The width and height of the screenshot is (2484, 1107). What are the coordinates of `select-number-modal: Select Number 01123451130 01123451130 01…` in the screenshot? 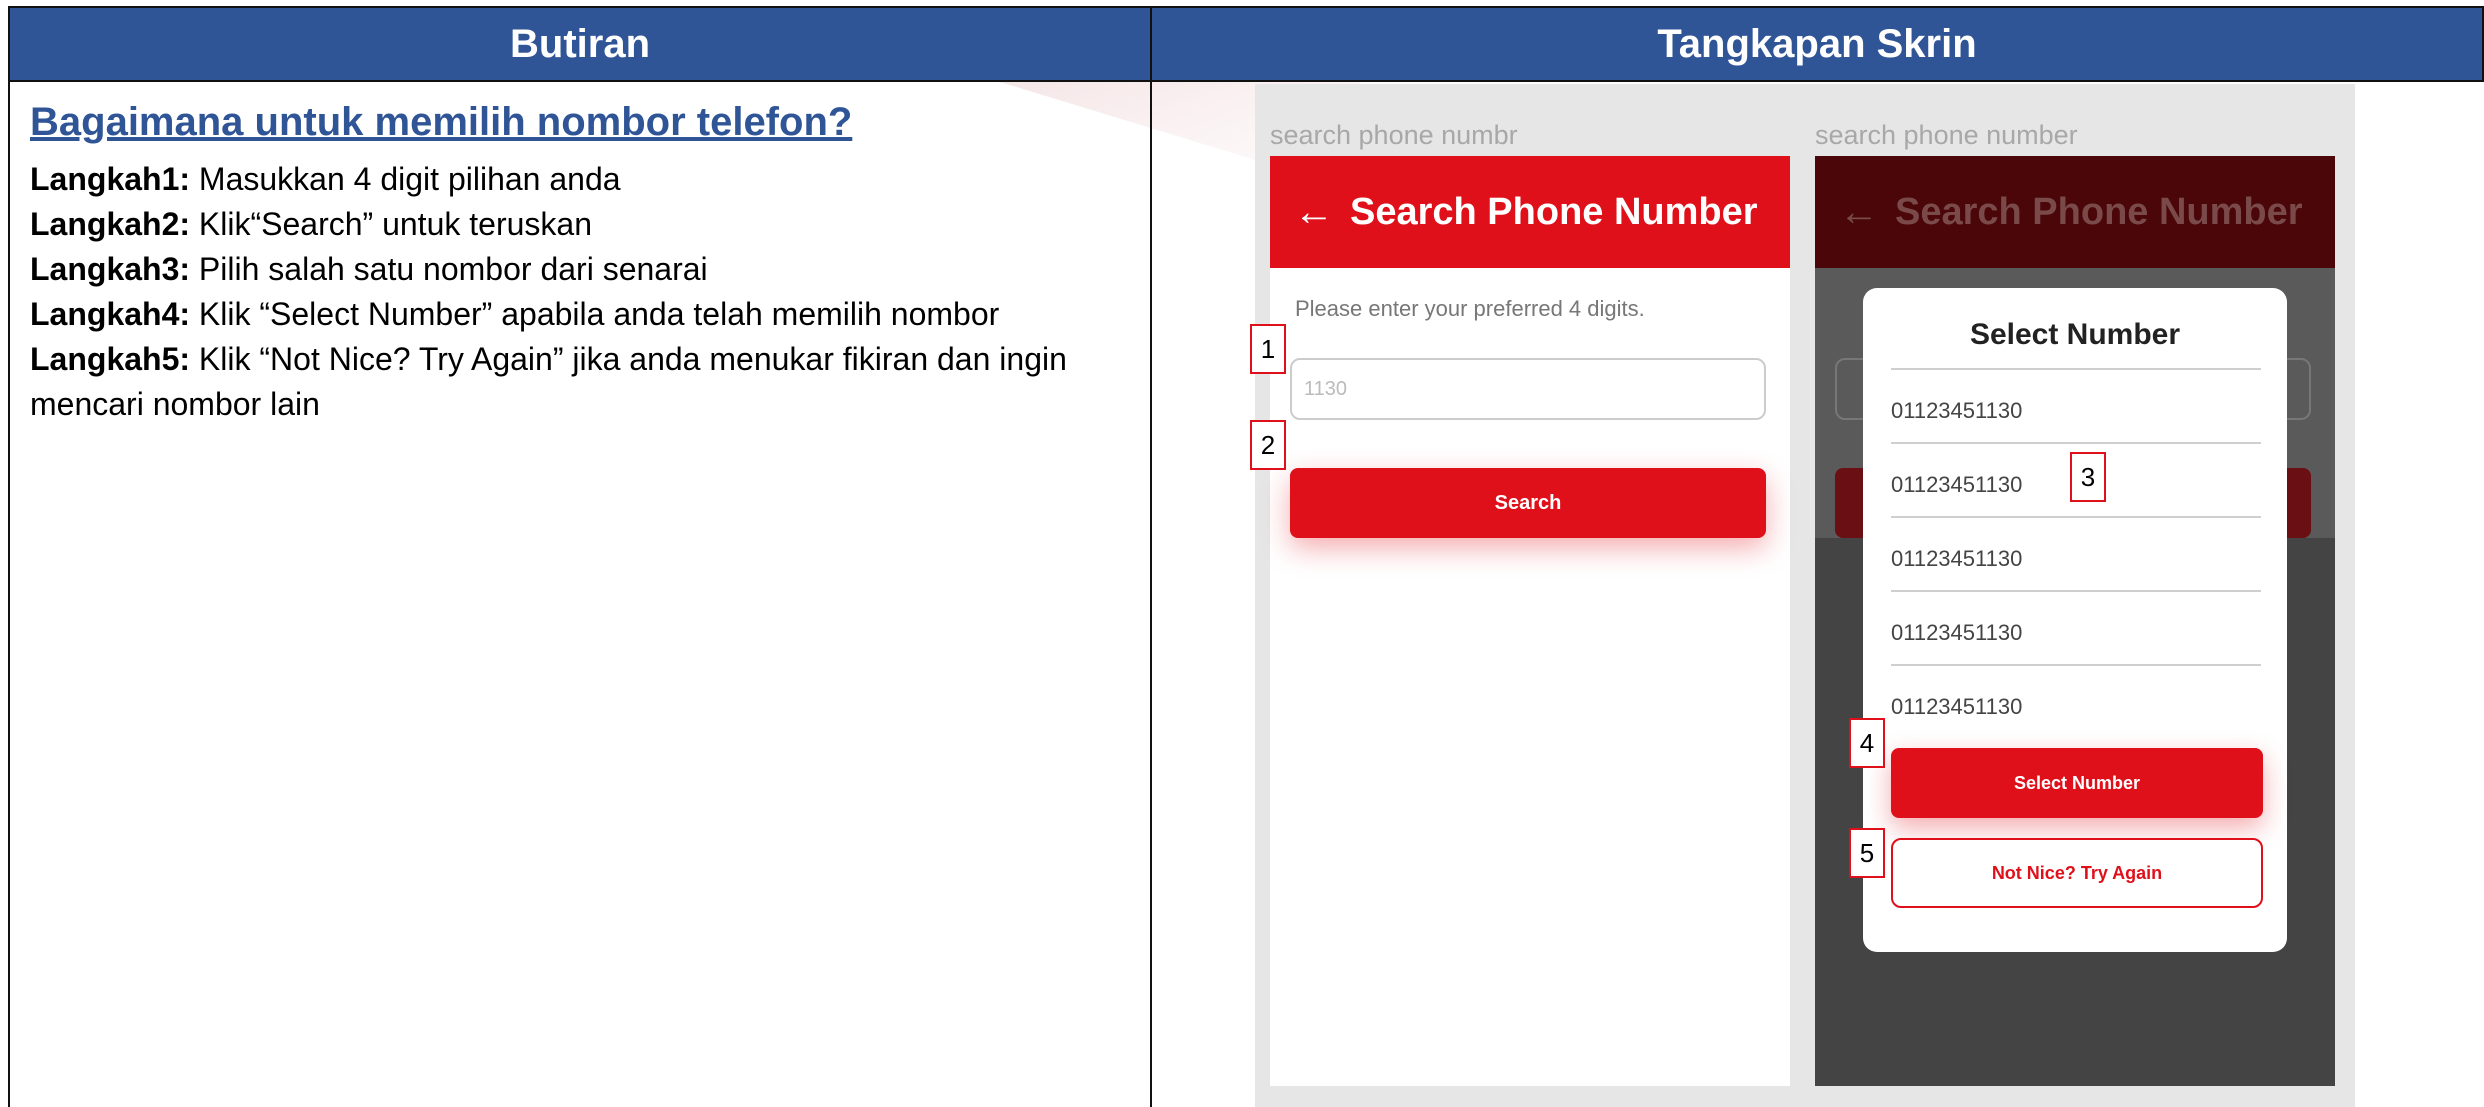 It's located at (2075, 620).